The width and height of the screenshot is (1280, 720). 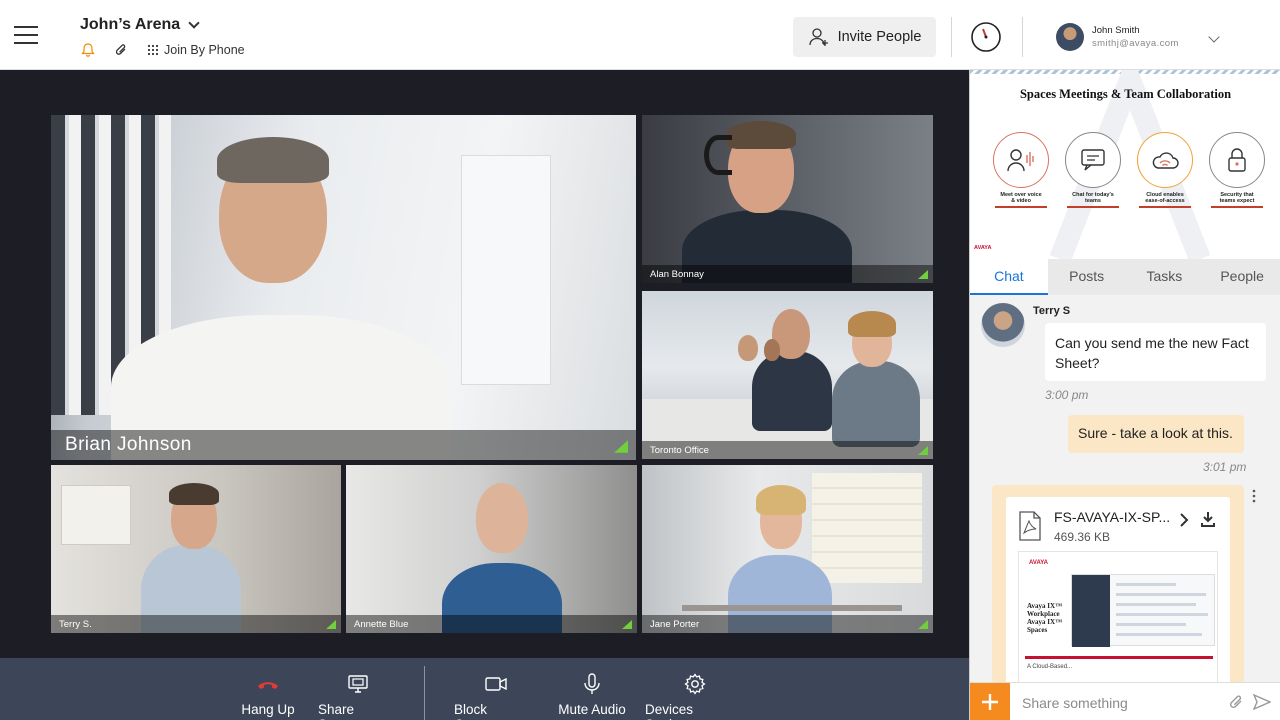 What do you see at coordinates (1237, 198) in the screenshot?
I see `feature-caption: Security that teams expect` at bounding box center [1237, 198].